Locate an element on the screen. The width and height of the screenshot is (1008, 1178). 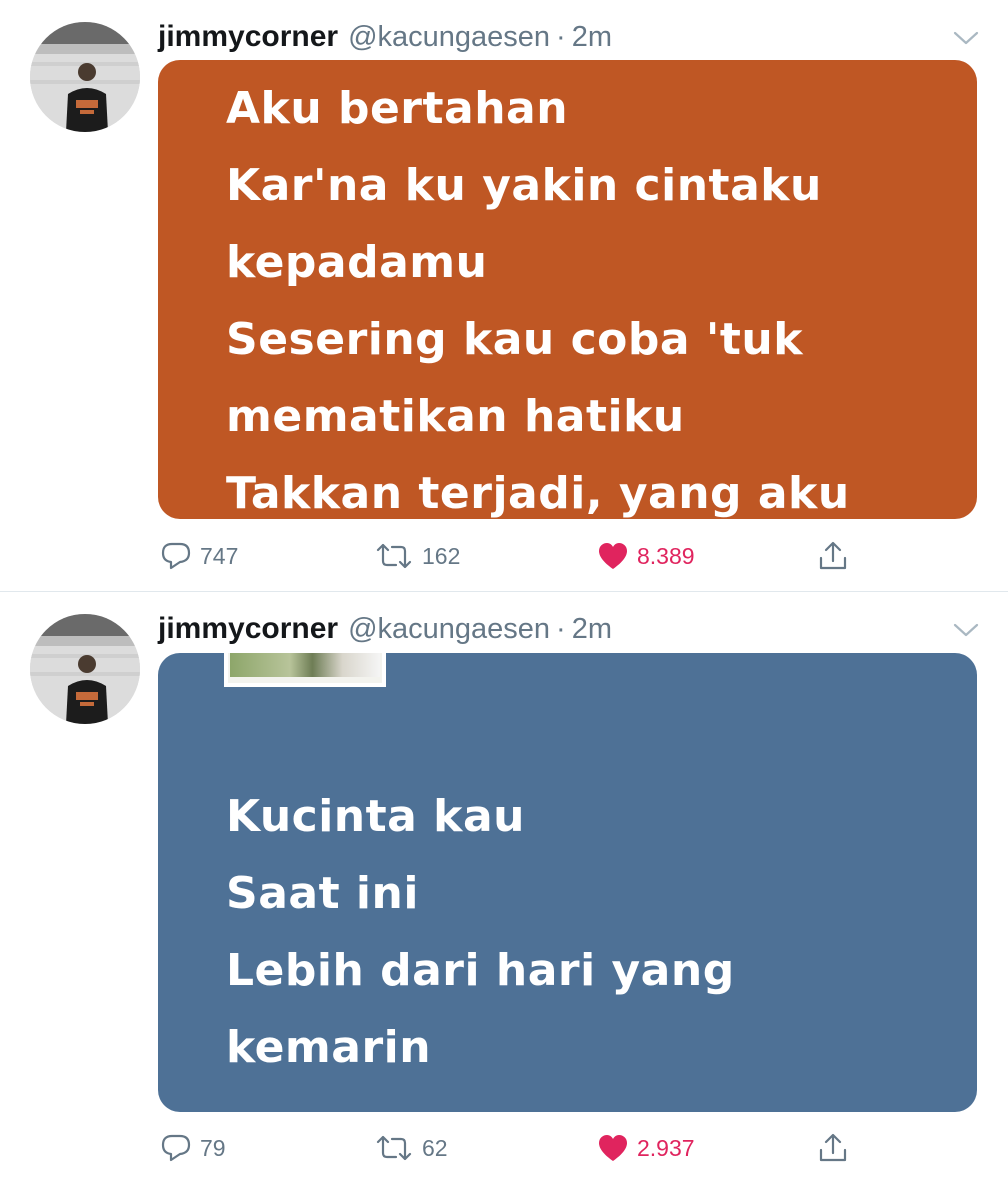
lyric-line: Lebih dari hari yang is located at coordinates (480, 970).